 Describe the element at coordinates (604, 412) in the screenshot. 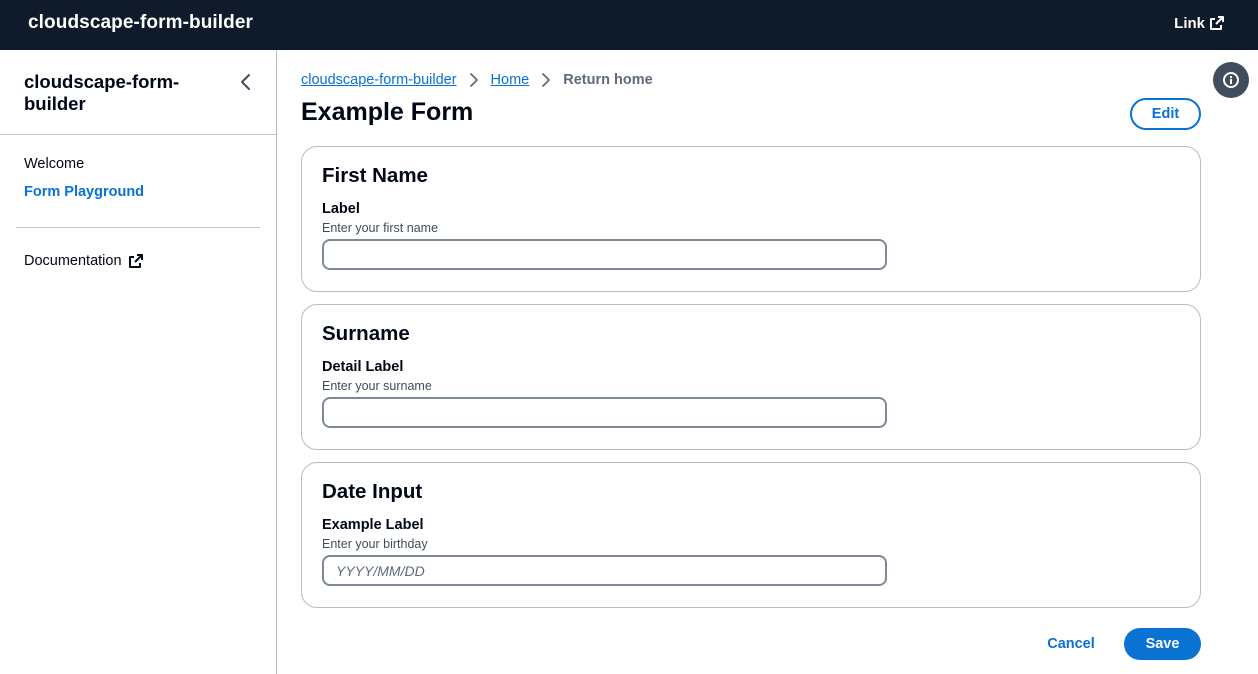

I see `surname-input` at that location.